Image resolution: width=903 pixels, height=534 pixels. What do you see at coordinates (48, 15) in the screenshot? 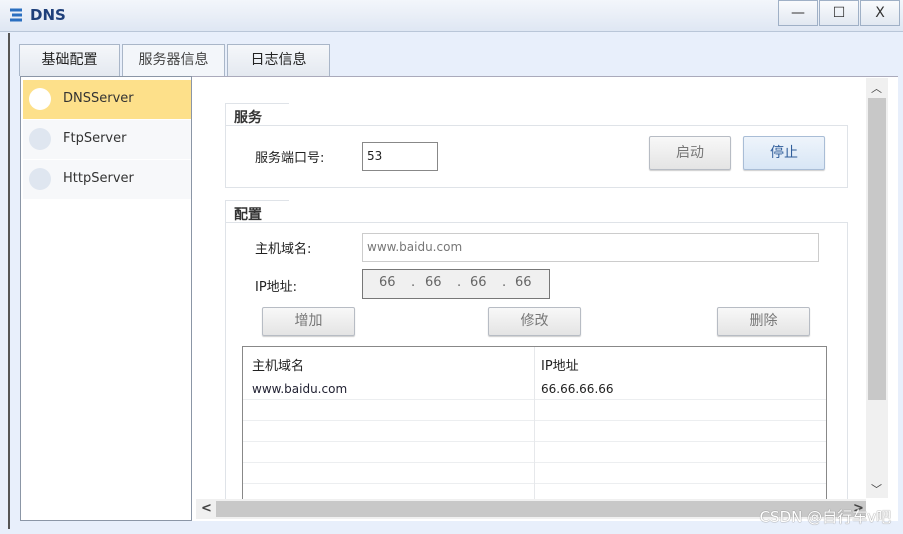
I see `window-title: DNS` at bounding box center [48, 15].